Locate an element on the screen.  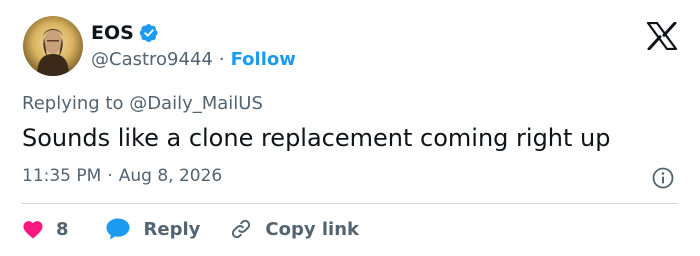
tweet-time: 11:35 PM is located at coordinates (62, 176).